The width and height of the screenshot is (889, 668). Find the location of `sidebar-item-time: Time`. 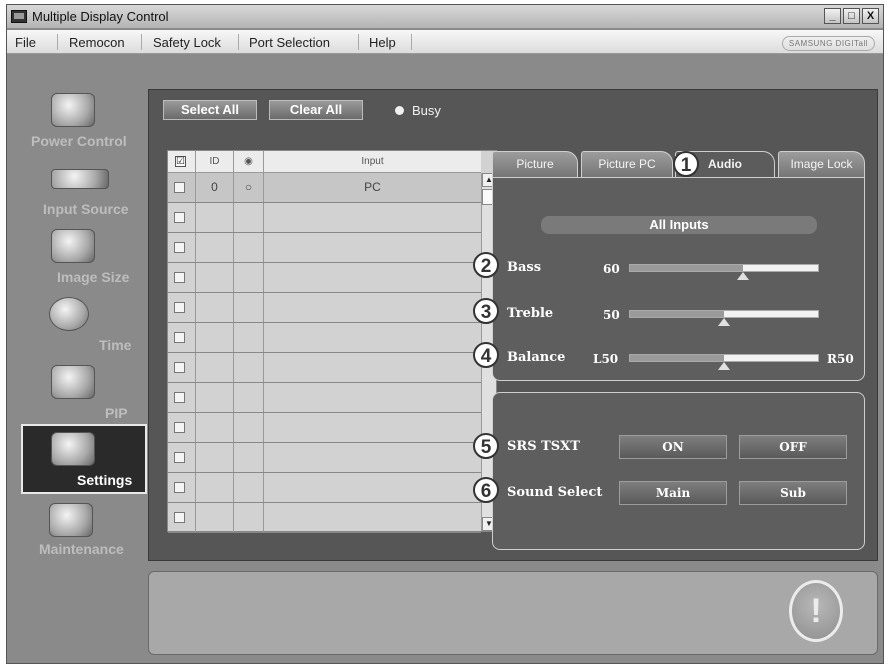

sidebar-item-time: Time is located at coordinates (84, 324).